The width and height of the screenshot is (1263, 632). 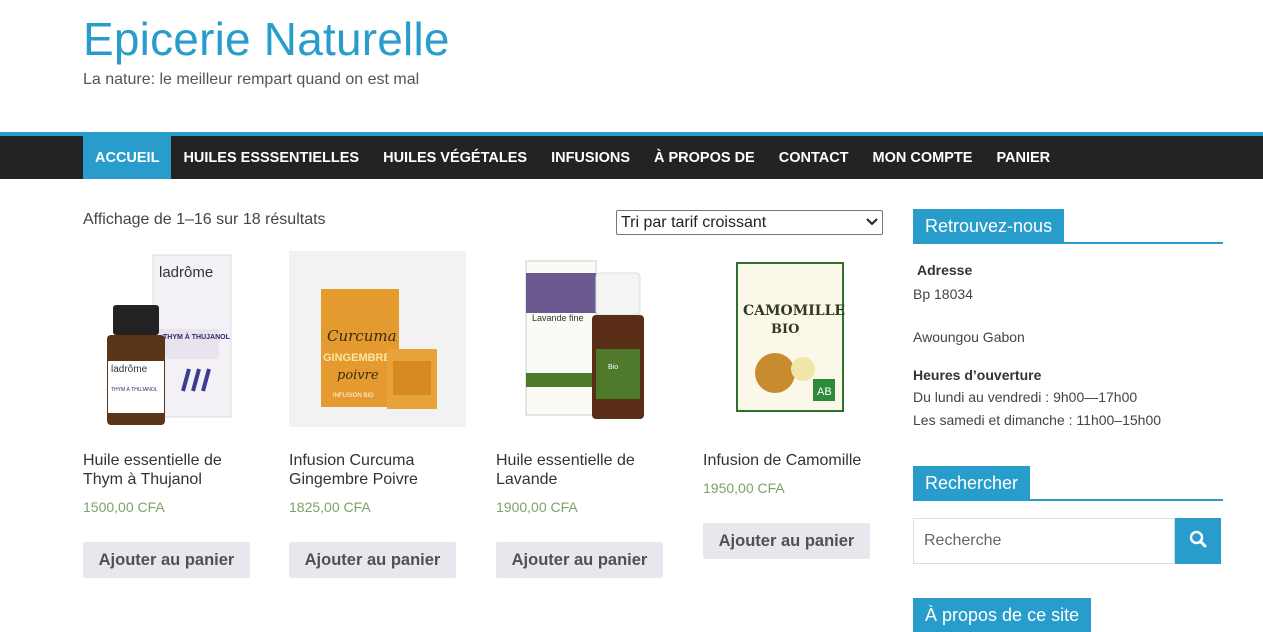 What do you see at coordinates (824, 392) in the screenshot?
I see `product-image-label-3: AB` at bounding box center [824, 392].